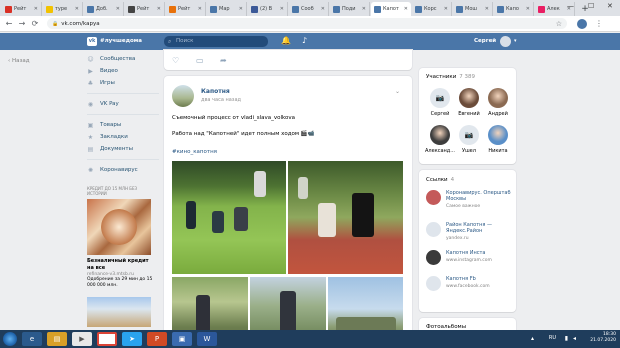 The image size is (620, 348). What do you see at coordinates (469, 139) in the screenshot?
I see `member-item: 📷 Ушел` at bounding box center [469, 139].